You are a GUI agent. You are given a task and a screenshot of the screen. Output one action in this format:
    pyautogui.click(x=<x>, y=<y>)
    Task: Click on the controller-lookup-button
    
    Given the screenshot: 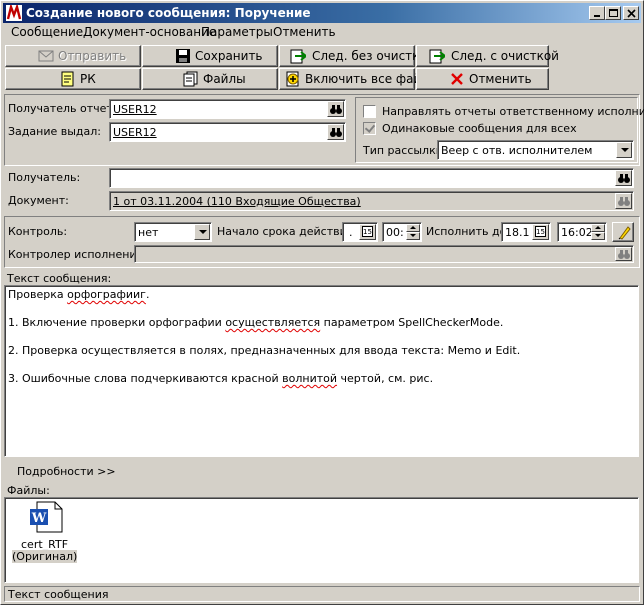 What is the action you would take?
    pyautogui.click(x=623, y=254)
    